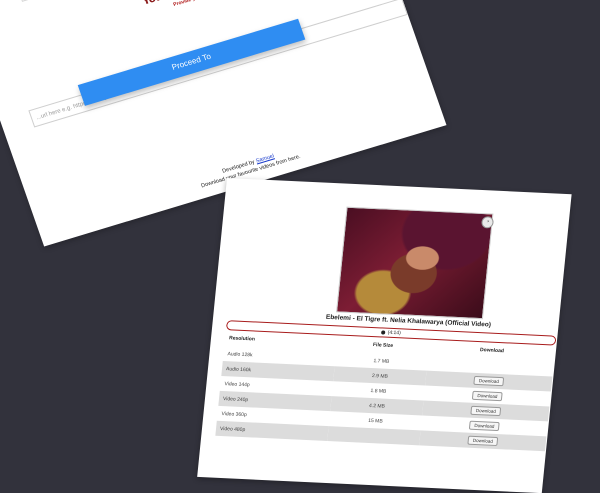 This screenshot has height=493, width=600. What do you see at coordinates (374, 436) in the screenshot?
I see `cell-size` at bounding box center [374, 436].